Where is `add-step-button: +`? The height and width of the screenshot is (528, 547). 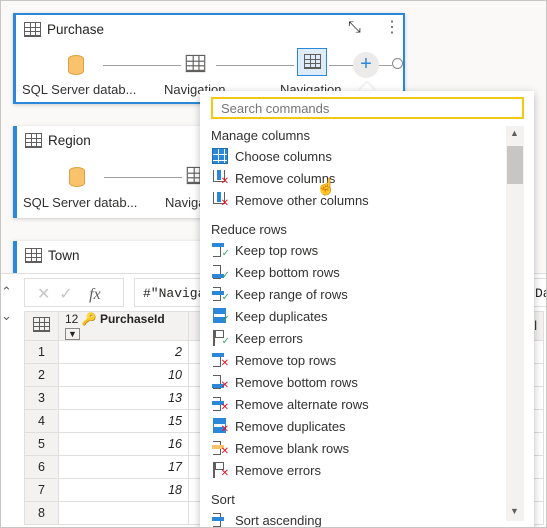 add-step-button: + is located at coordinates (366, 65).